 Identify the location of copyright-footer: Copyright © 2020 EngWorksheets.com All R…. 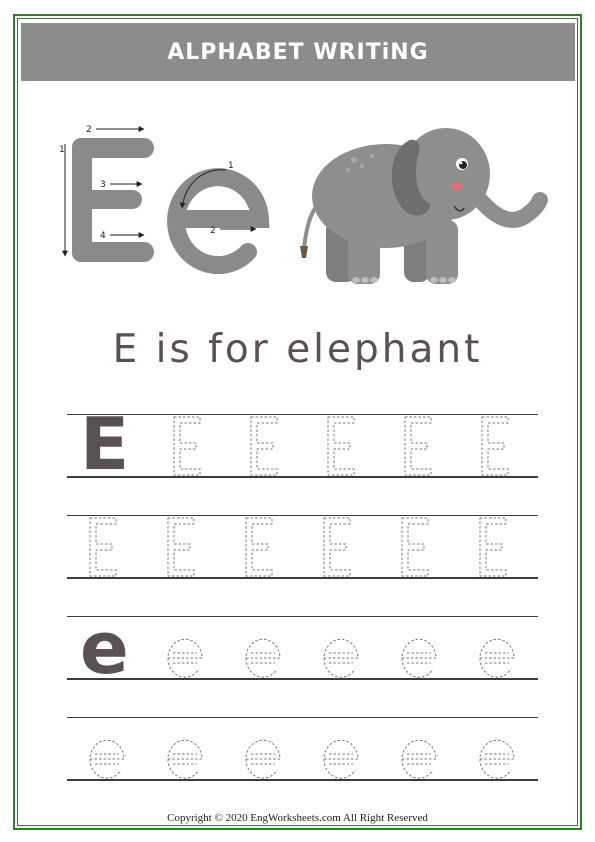
(297, 818).